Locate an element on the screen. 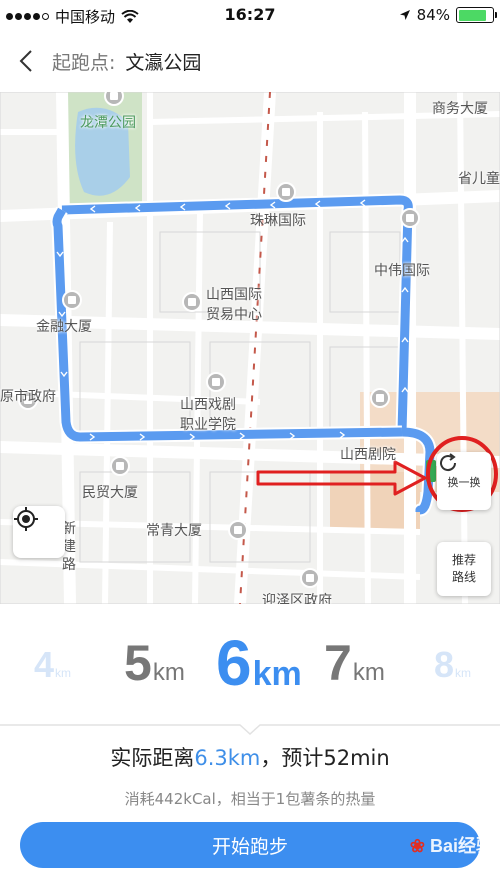 Image resolution: width=500 pixels, height=879 pixels. actual-distance-value: 6.3km is located at coordinates (227, 758).